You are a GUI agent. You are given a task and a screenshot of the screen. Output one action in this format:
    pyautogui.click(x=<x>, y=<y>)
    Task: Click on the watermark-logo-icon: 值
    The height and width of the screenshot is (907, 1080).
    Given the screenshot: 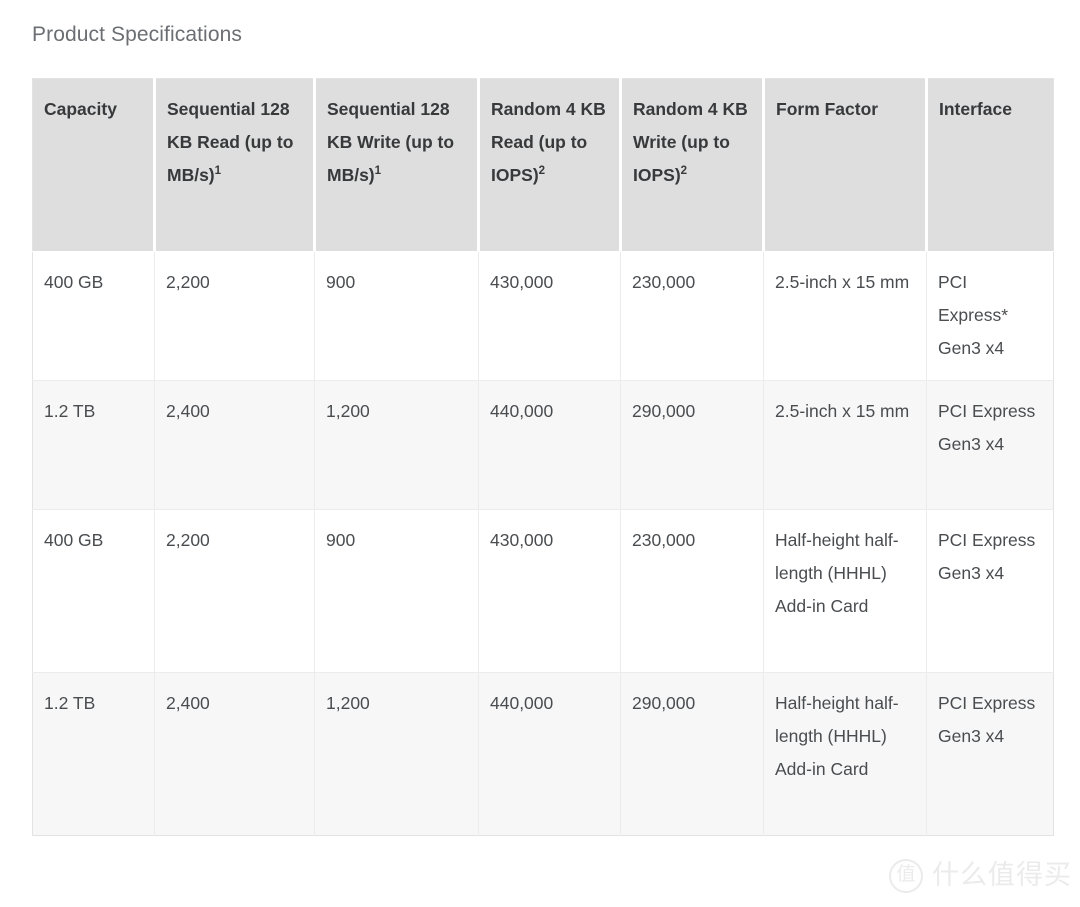 What is the action you would take?
    pyautogui.click(x=906, y=876)
    